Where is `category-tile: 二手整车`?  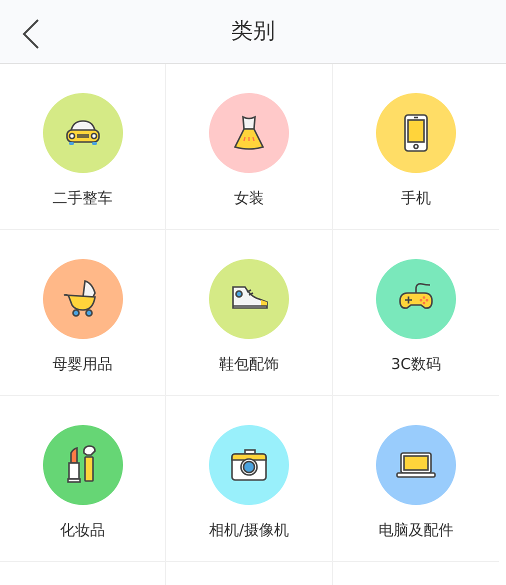 category-tile: 二手整车 is located at coordinates (83, 147).